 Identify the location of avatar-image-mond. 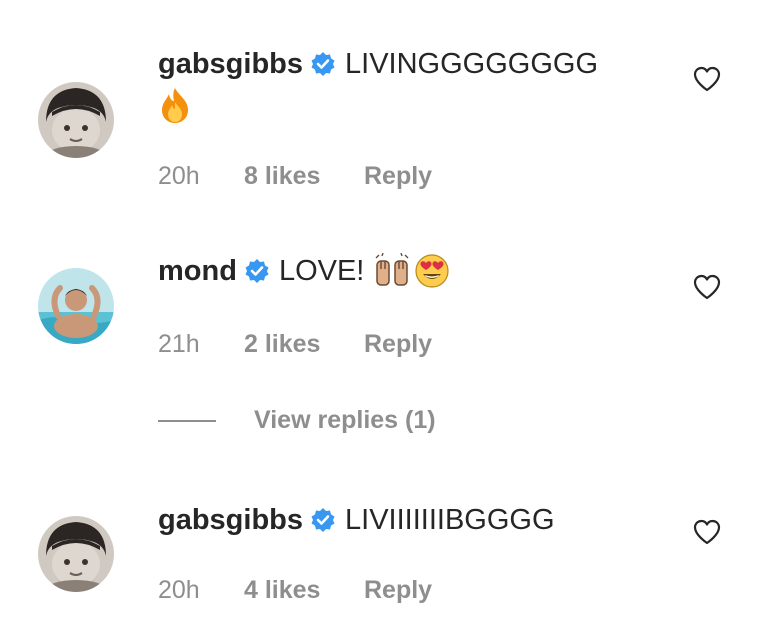
(76, 306).